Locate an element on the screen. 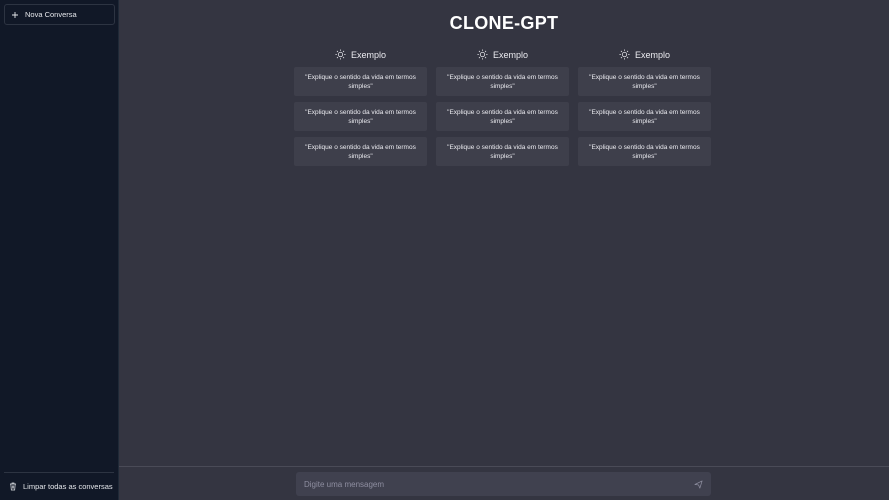  clear-conversations-button: Limpar todas as conversas is located at coordinates (59, 486).